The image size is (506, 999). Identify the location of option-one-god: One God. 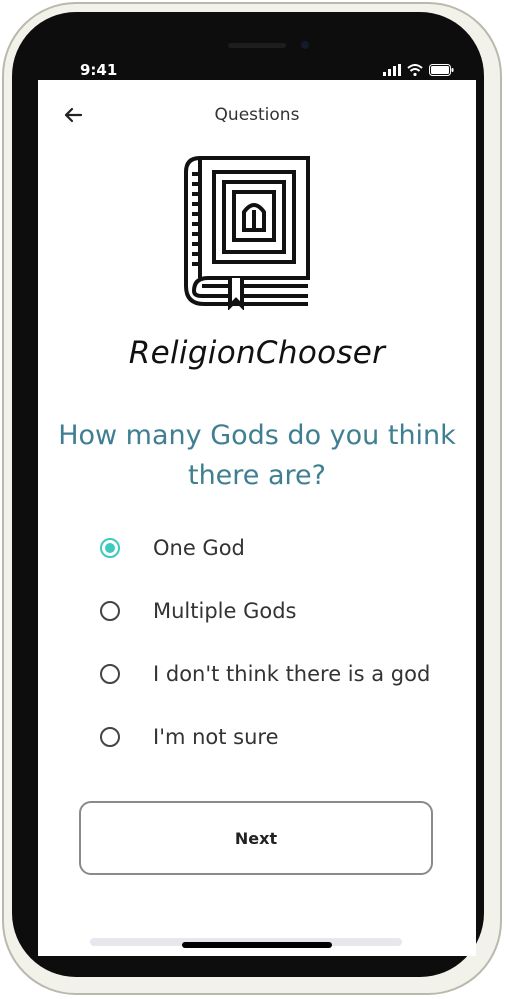
(285, 548).